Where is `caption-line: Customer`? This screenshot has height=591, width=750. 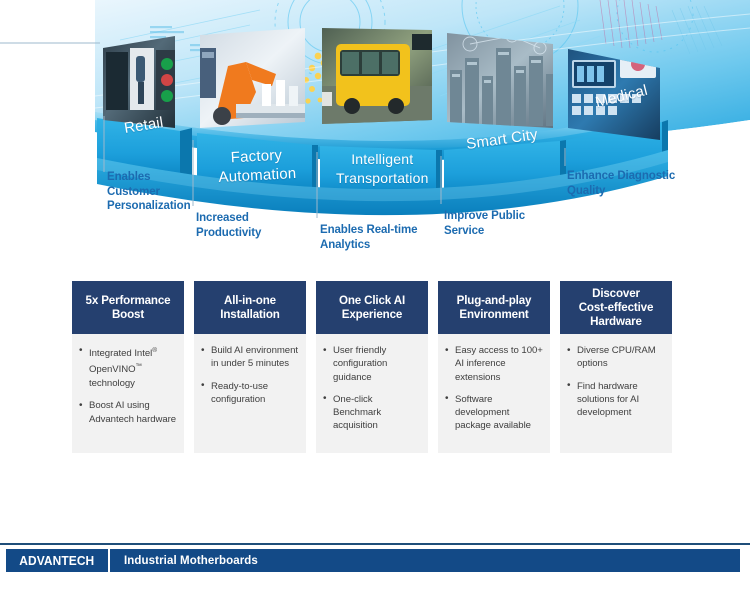
caption-line: Customer is located at coordinates (133, 191).